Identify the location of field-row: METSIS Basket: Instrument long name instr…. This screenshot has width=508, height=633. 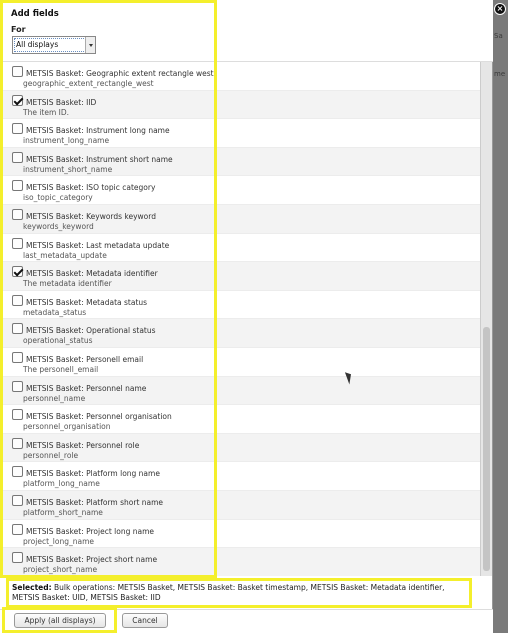
(240, 133).